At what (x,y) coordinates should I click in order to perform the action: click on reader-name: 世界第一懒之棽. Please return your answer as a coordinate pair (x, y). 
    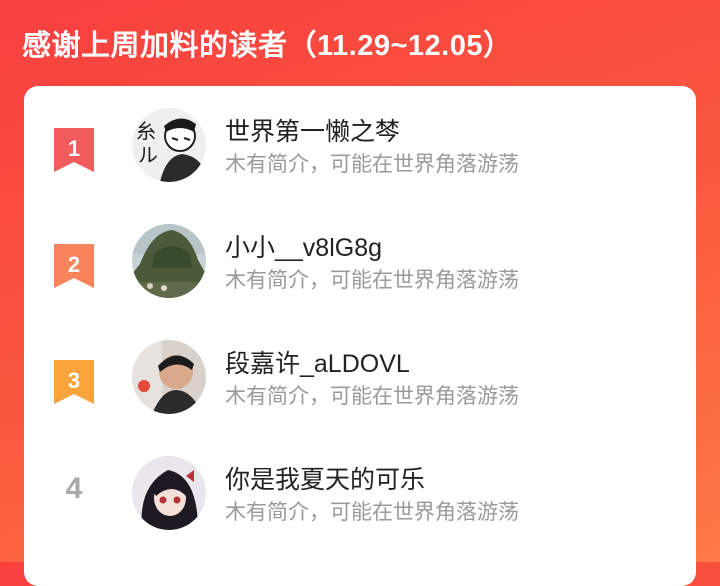
    Looking at the image, I should click on (313, 132).